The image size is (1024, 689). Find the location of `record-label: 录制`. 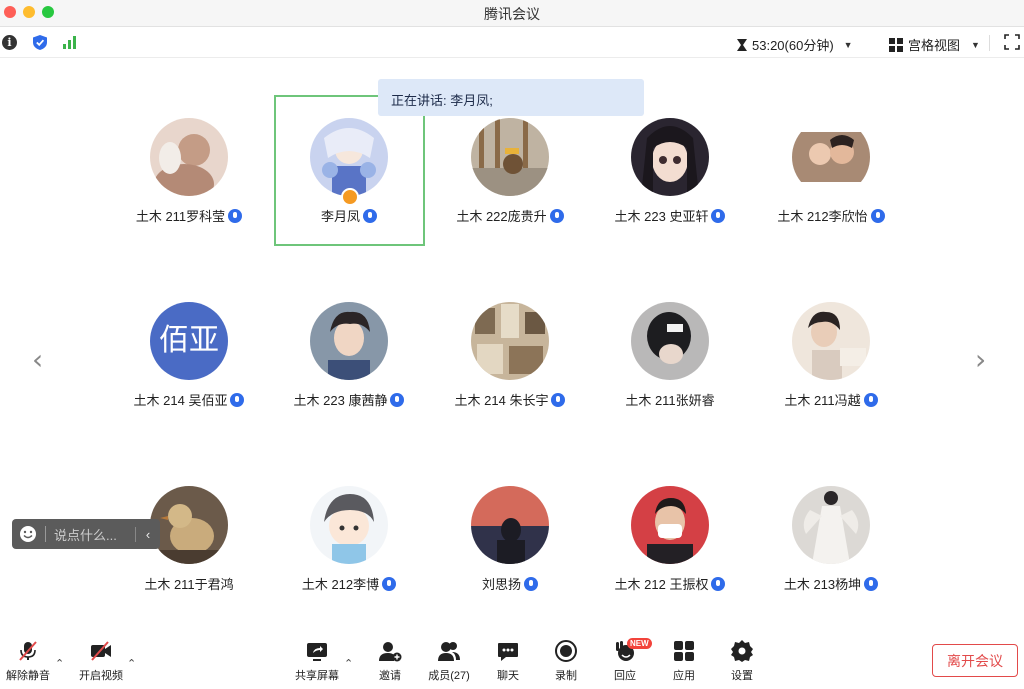

record-label: 录制 is located at coordinates (566, 676).